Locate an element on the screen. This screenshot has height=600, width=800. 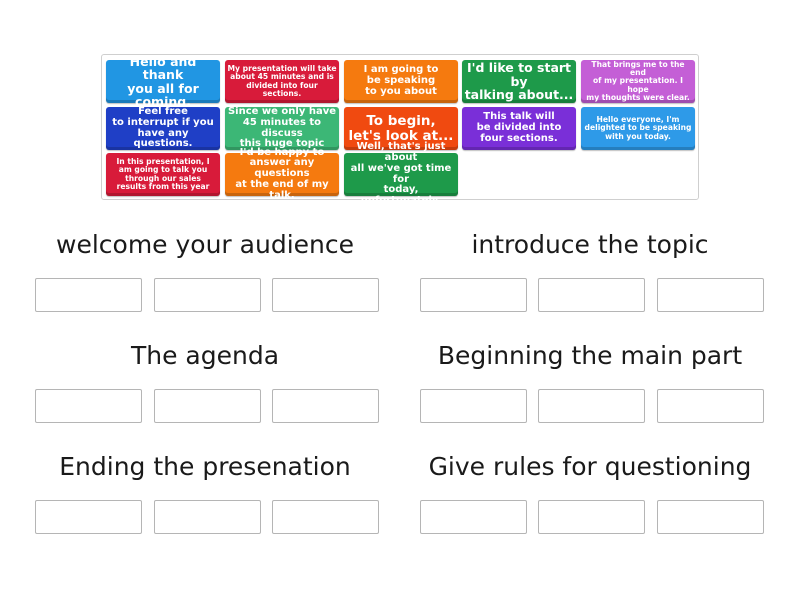
draggable-card: Hello and thank you all for coming. is located at coordinates (163, 81).